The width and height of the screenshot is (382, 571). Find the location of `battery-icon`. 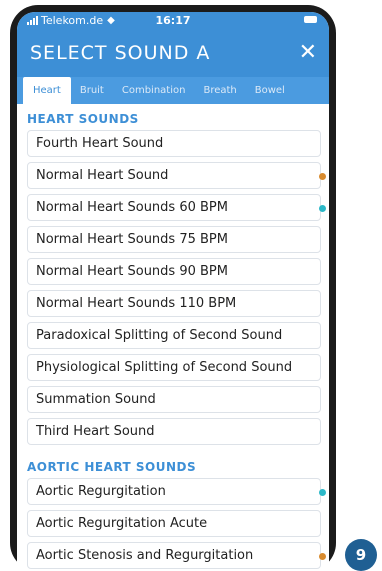

battery-icon is located at coordinates (310, 19).